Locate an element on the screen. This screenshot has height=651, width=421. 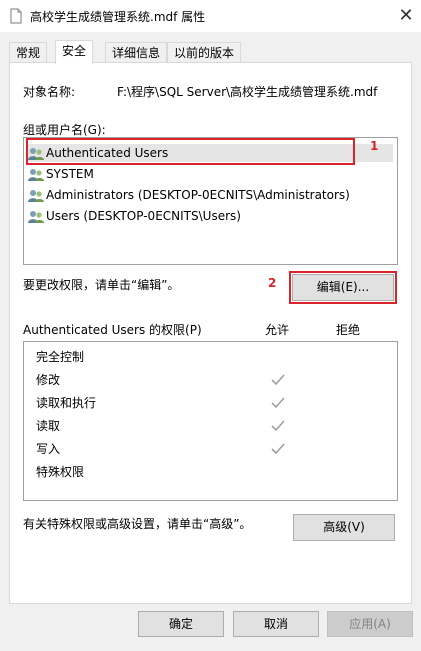
apply-button: 应用(A) is located at coordinates (370, 624).